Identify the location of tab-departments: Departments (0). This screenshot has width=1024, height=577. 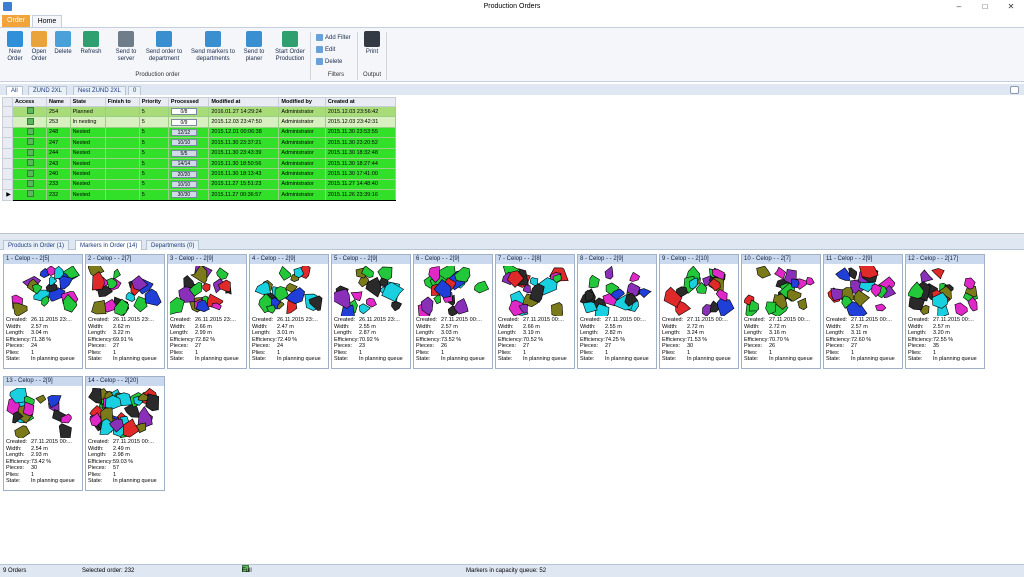
(173, 245).